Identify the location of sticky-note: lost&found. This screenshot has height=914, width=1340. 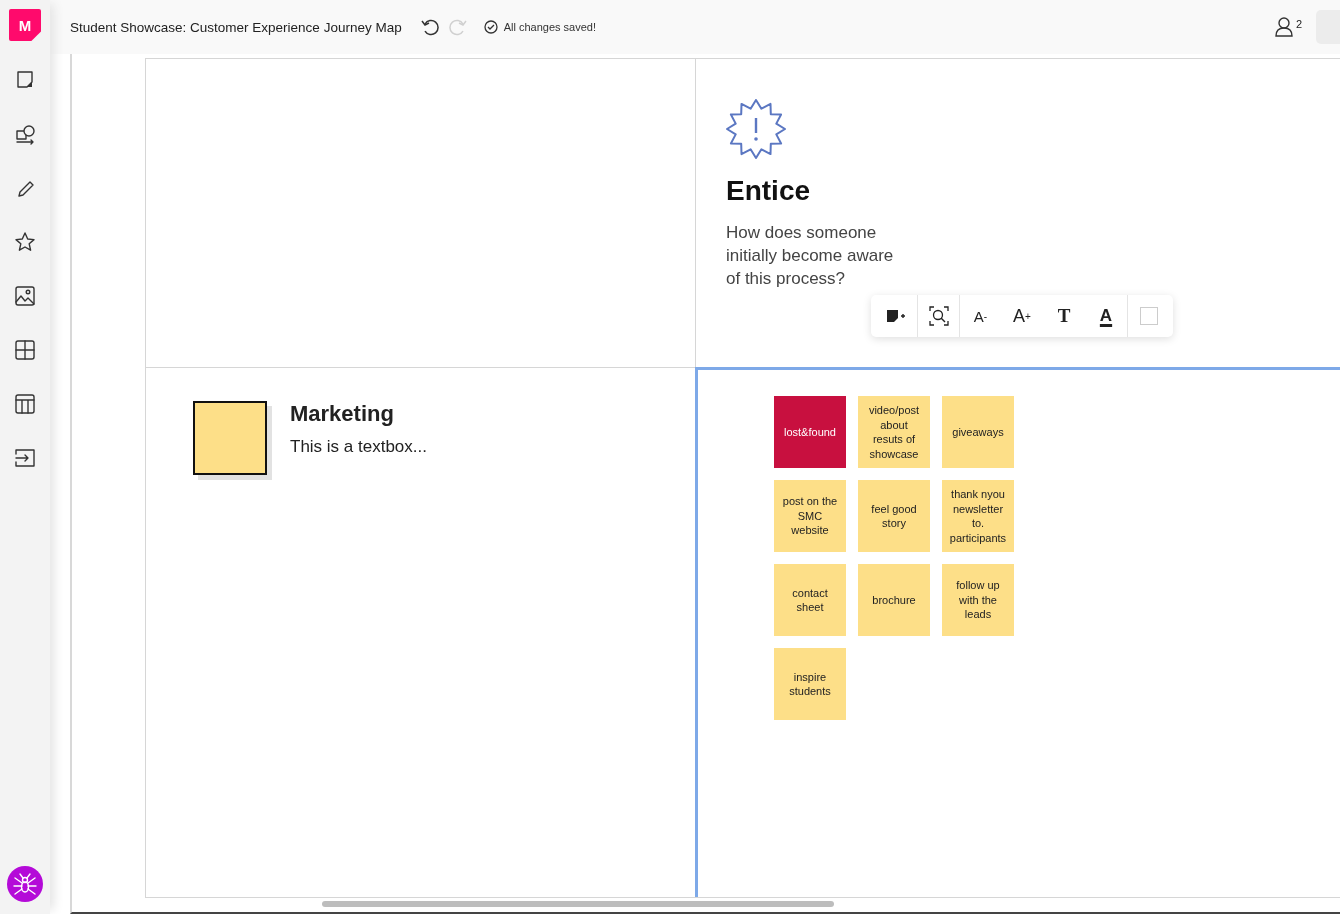
(810, 432).